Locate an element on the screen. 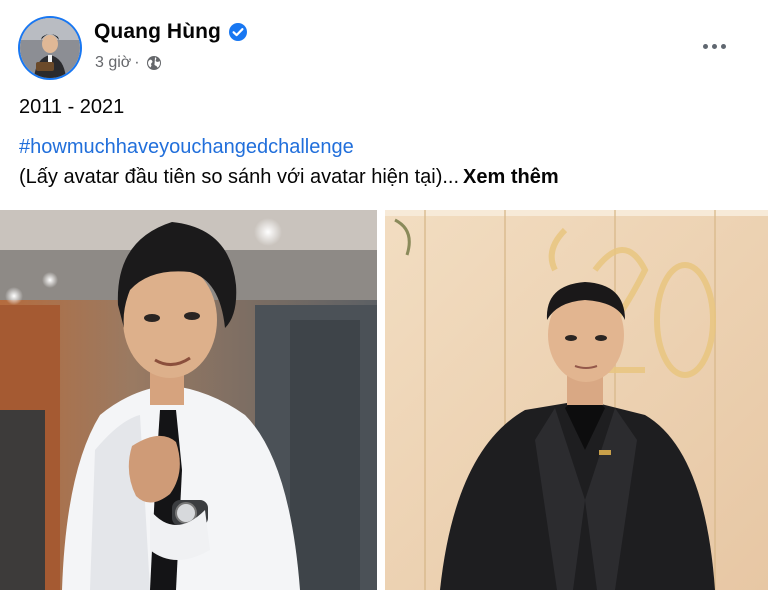 This screenshot has height=590, width=768. more-options-icon is located at coordinates (714, 46).